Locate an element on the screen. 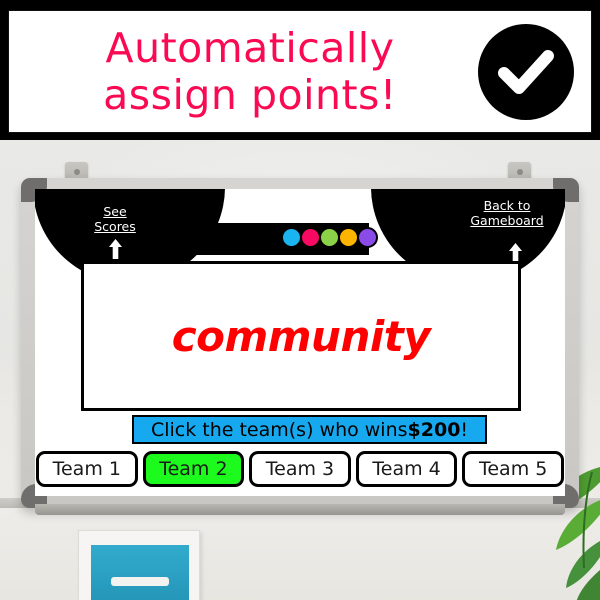  team-button-2: Team 2 is located at coordinates (193, 469).